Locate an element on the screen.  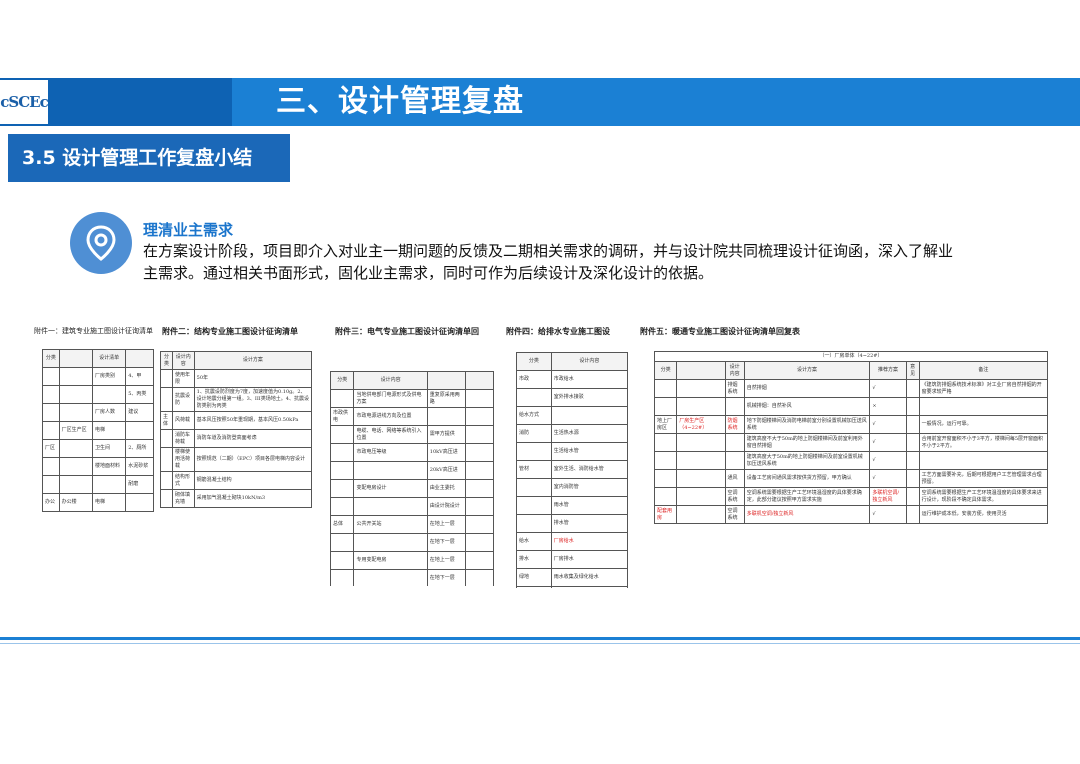
table-cell: 地上厂房区 is located at coordinates (666, 424).